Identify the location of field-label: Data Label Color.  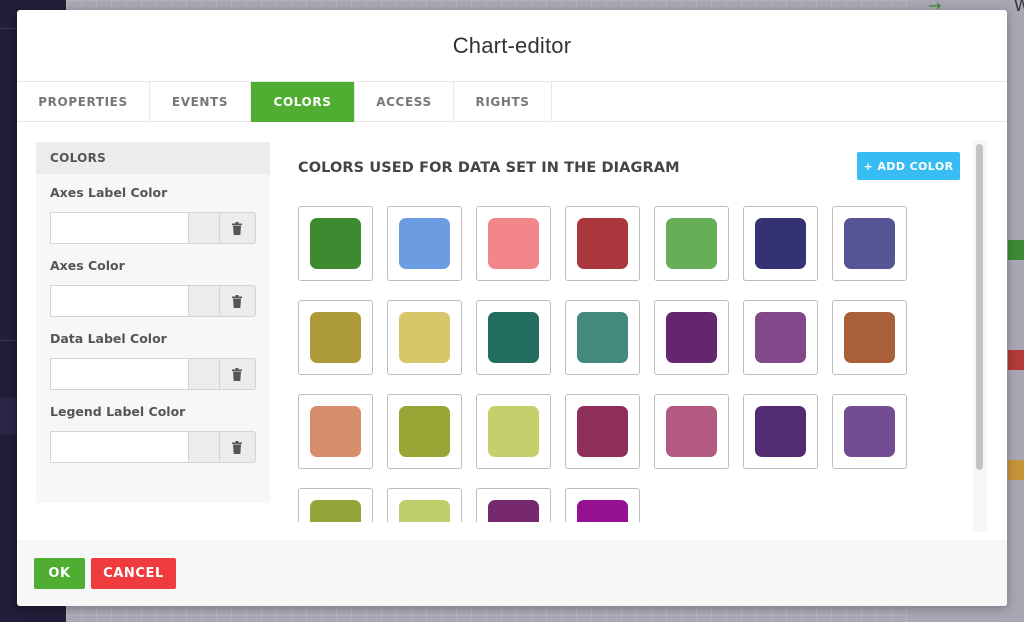
(108, 338).